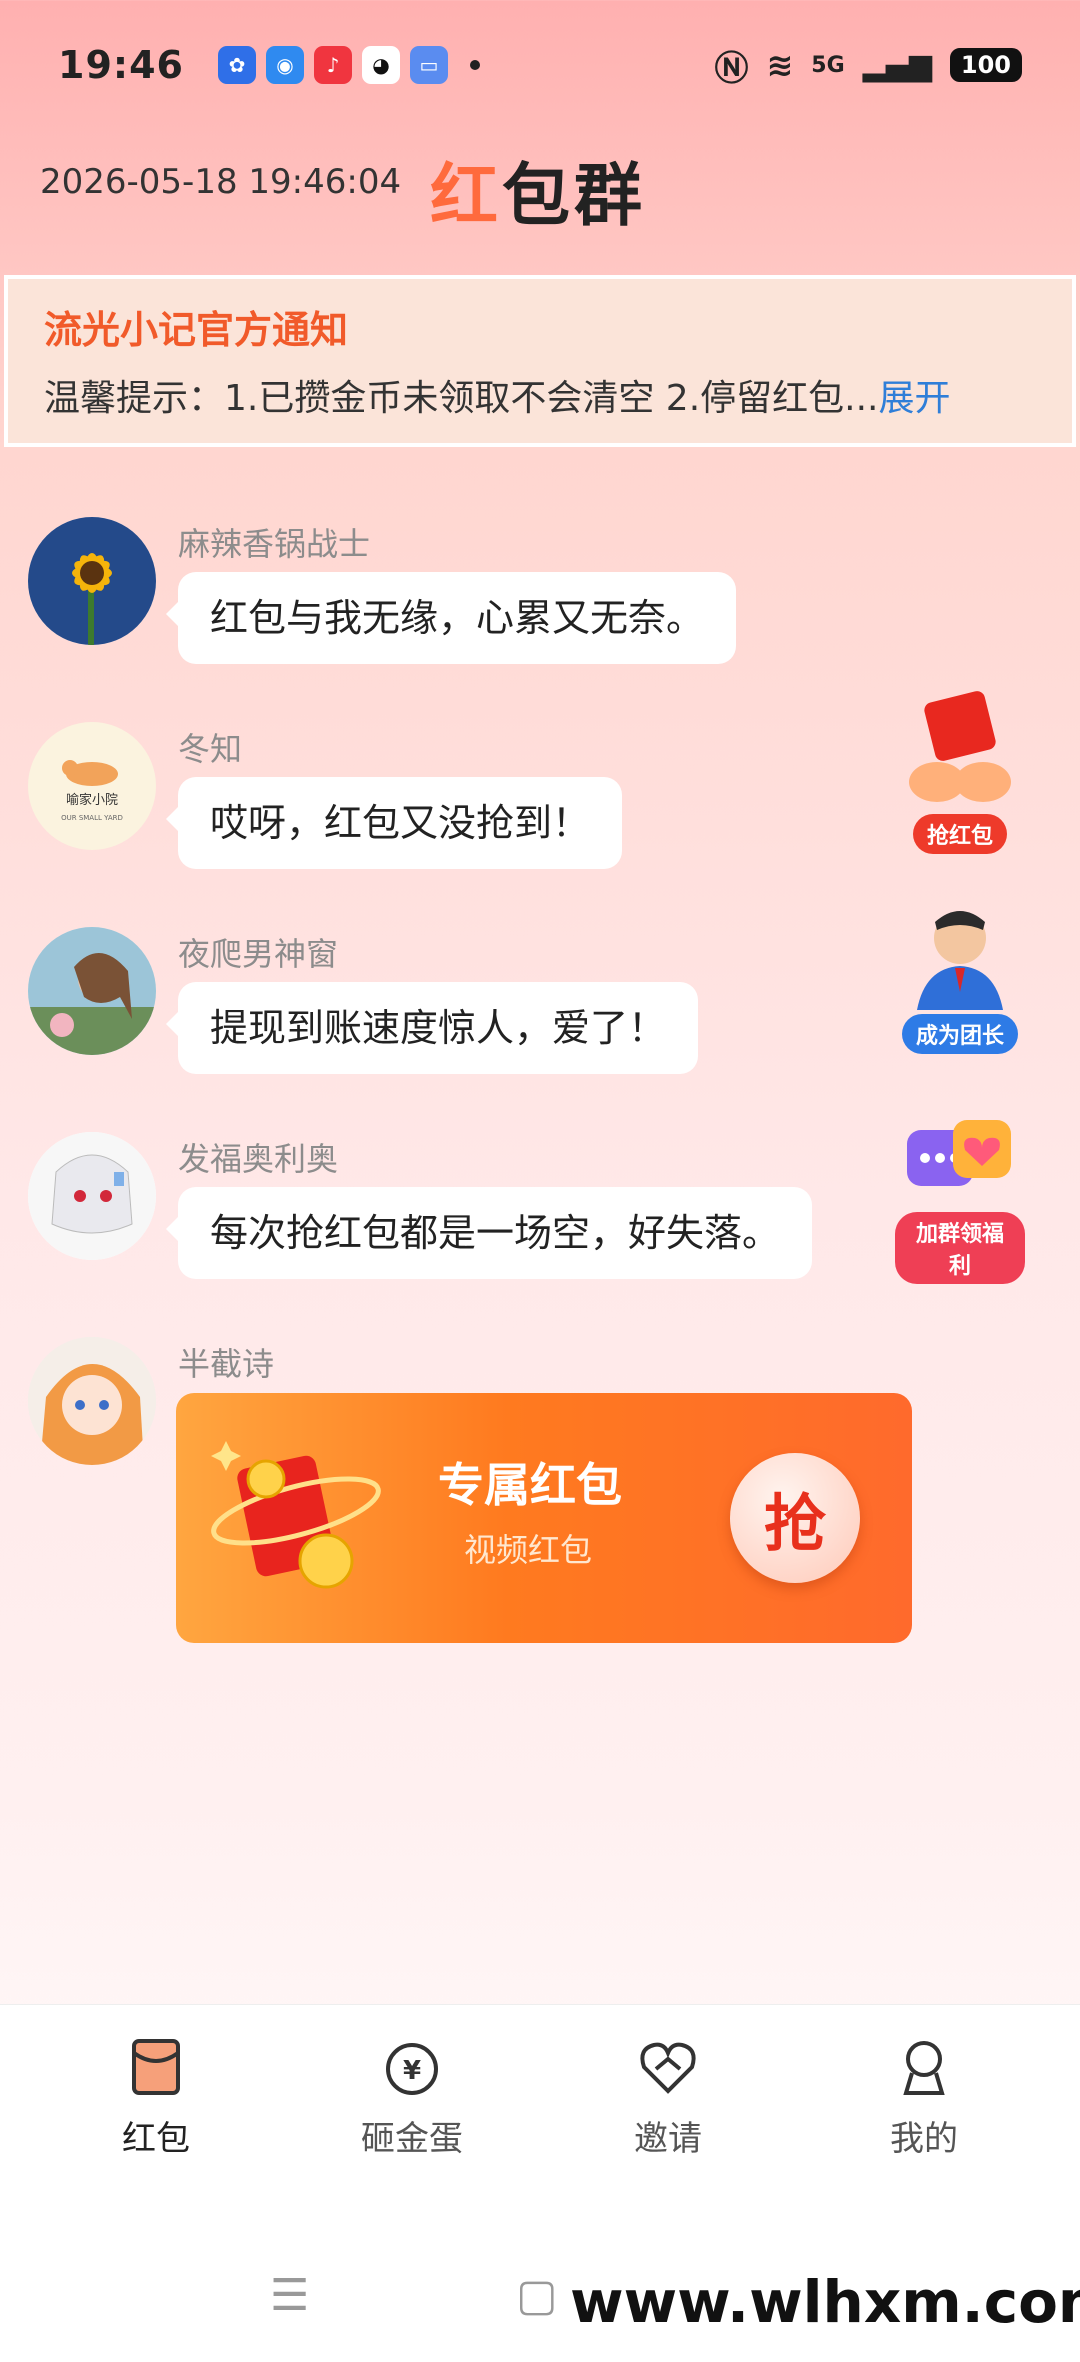 The height and width of the screenshot is (2362, 1080). I want to click on sender-name: 发福奥利奥, so click(258, 1159).